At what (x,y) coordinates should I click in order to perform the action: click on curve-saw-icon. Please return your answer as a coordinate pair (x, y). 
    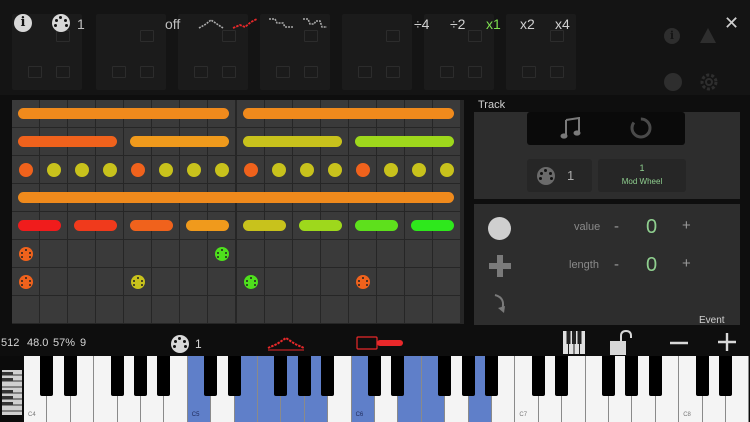
    Looking at the image, I should click on (245, 23).